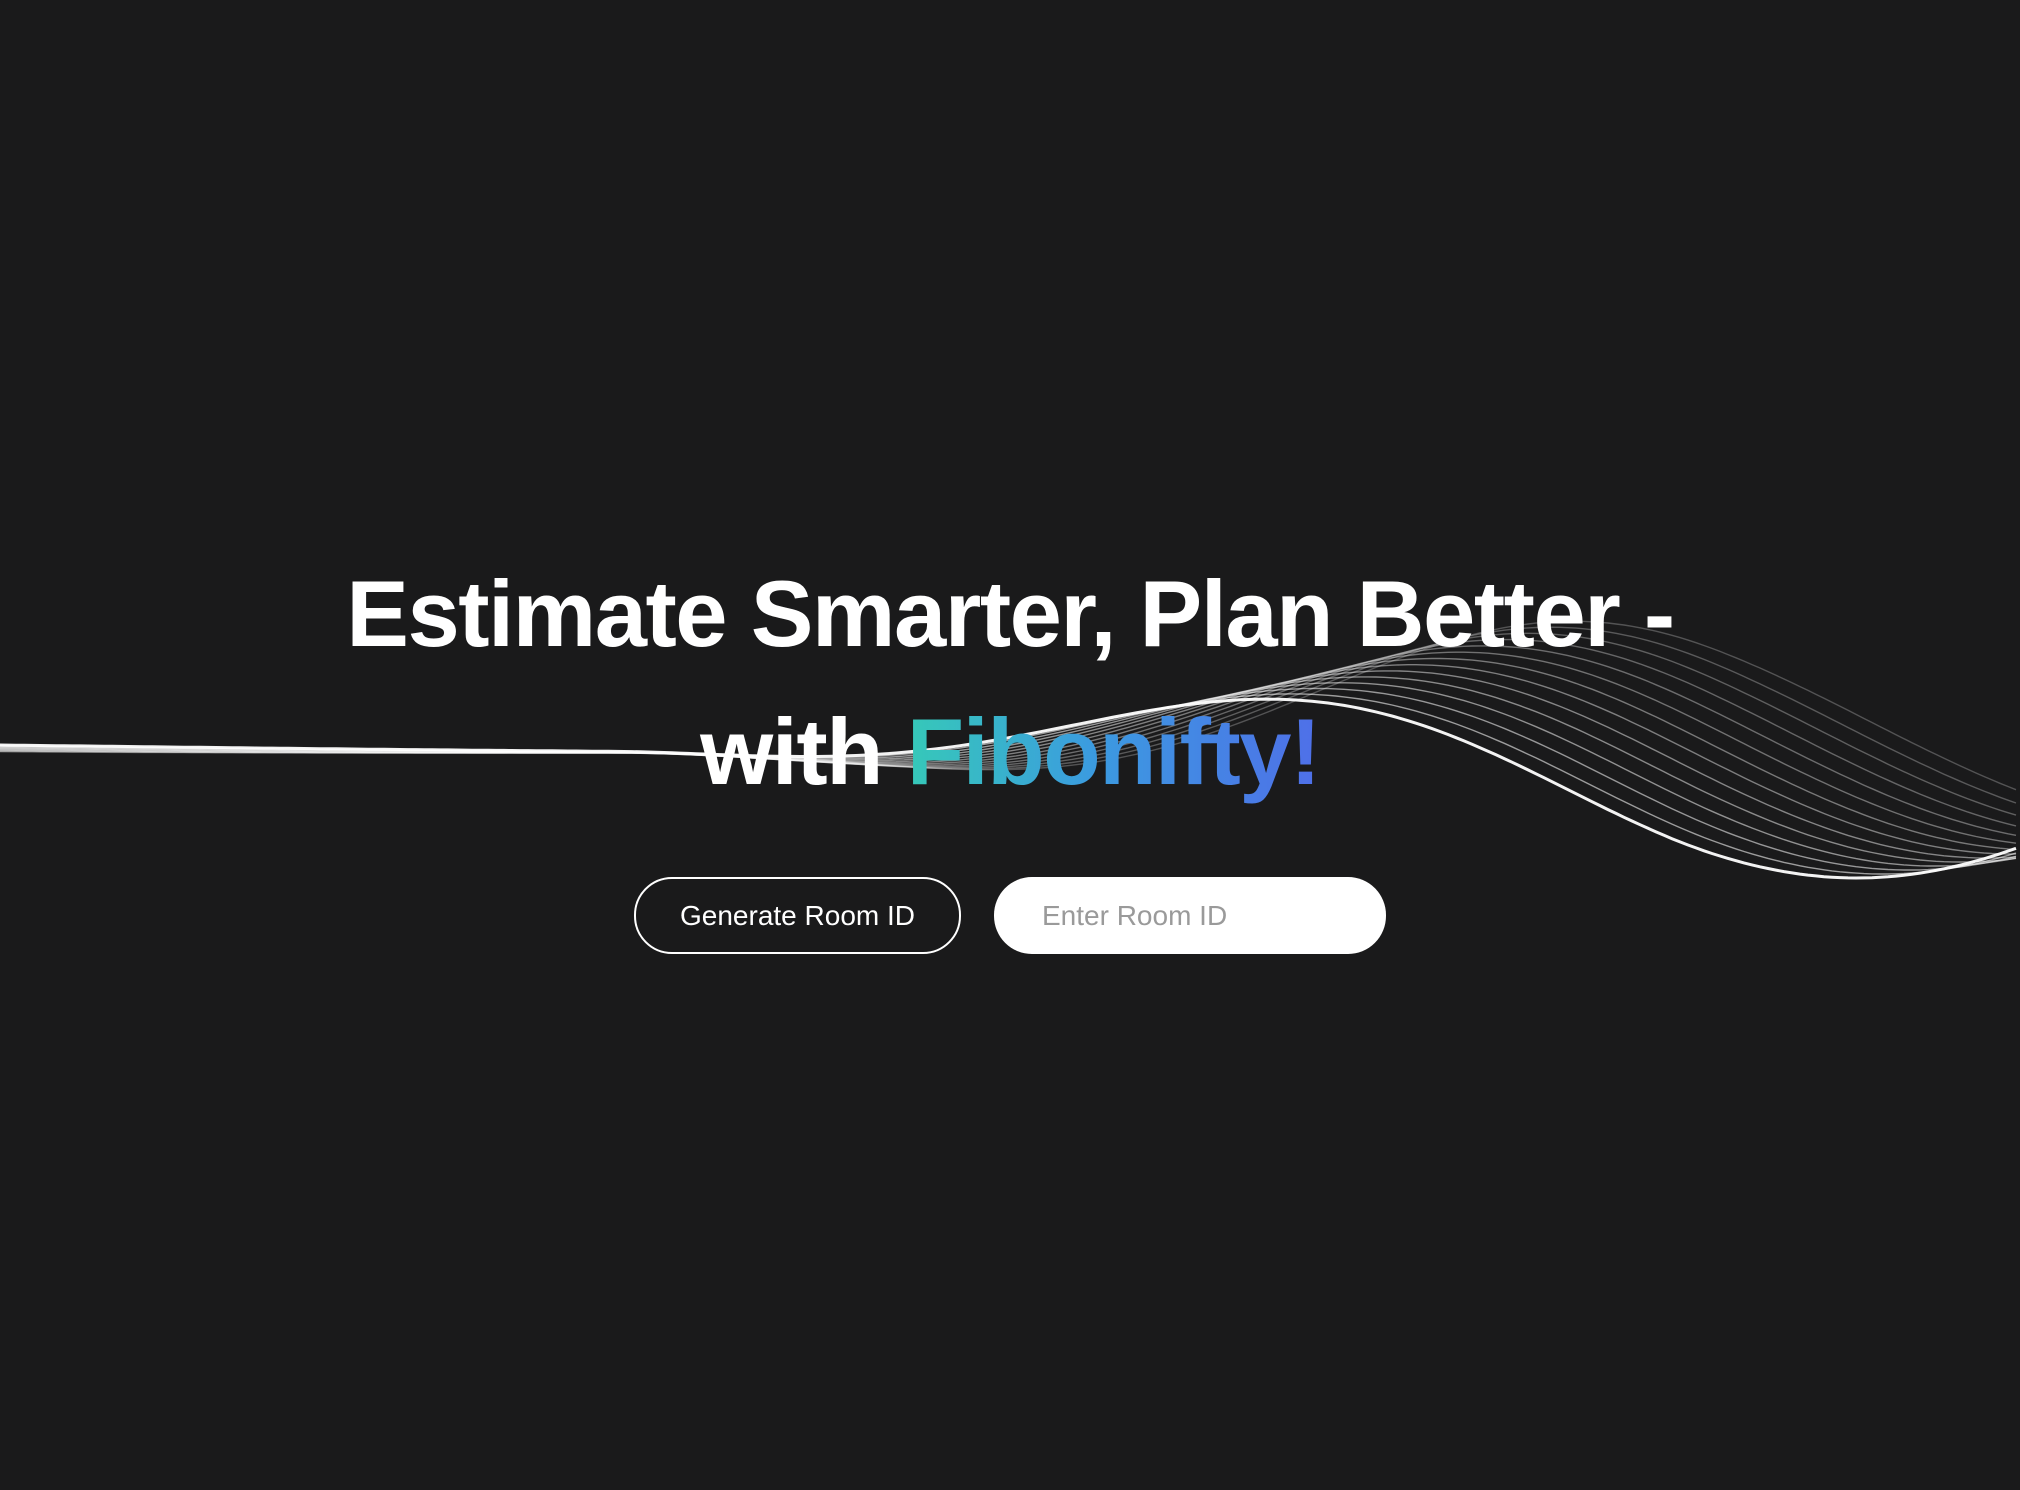 The width and height of the screenshot is (2020, 1490). I want to click on brand-name: Fibonifty!, so click(1114, 751).